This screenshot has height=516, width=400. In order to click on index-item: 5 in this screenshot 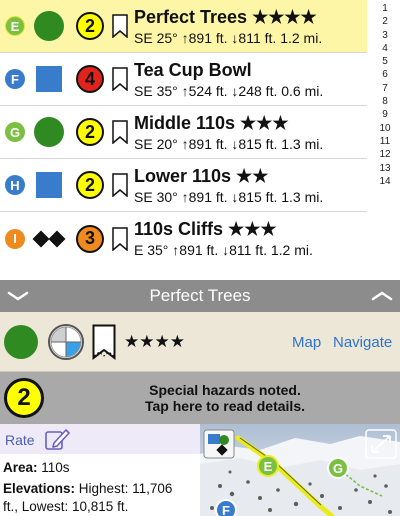, I will do `click(385, 61)`.